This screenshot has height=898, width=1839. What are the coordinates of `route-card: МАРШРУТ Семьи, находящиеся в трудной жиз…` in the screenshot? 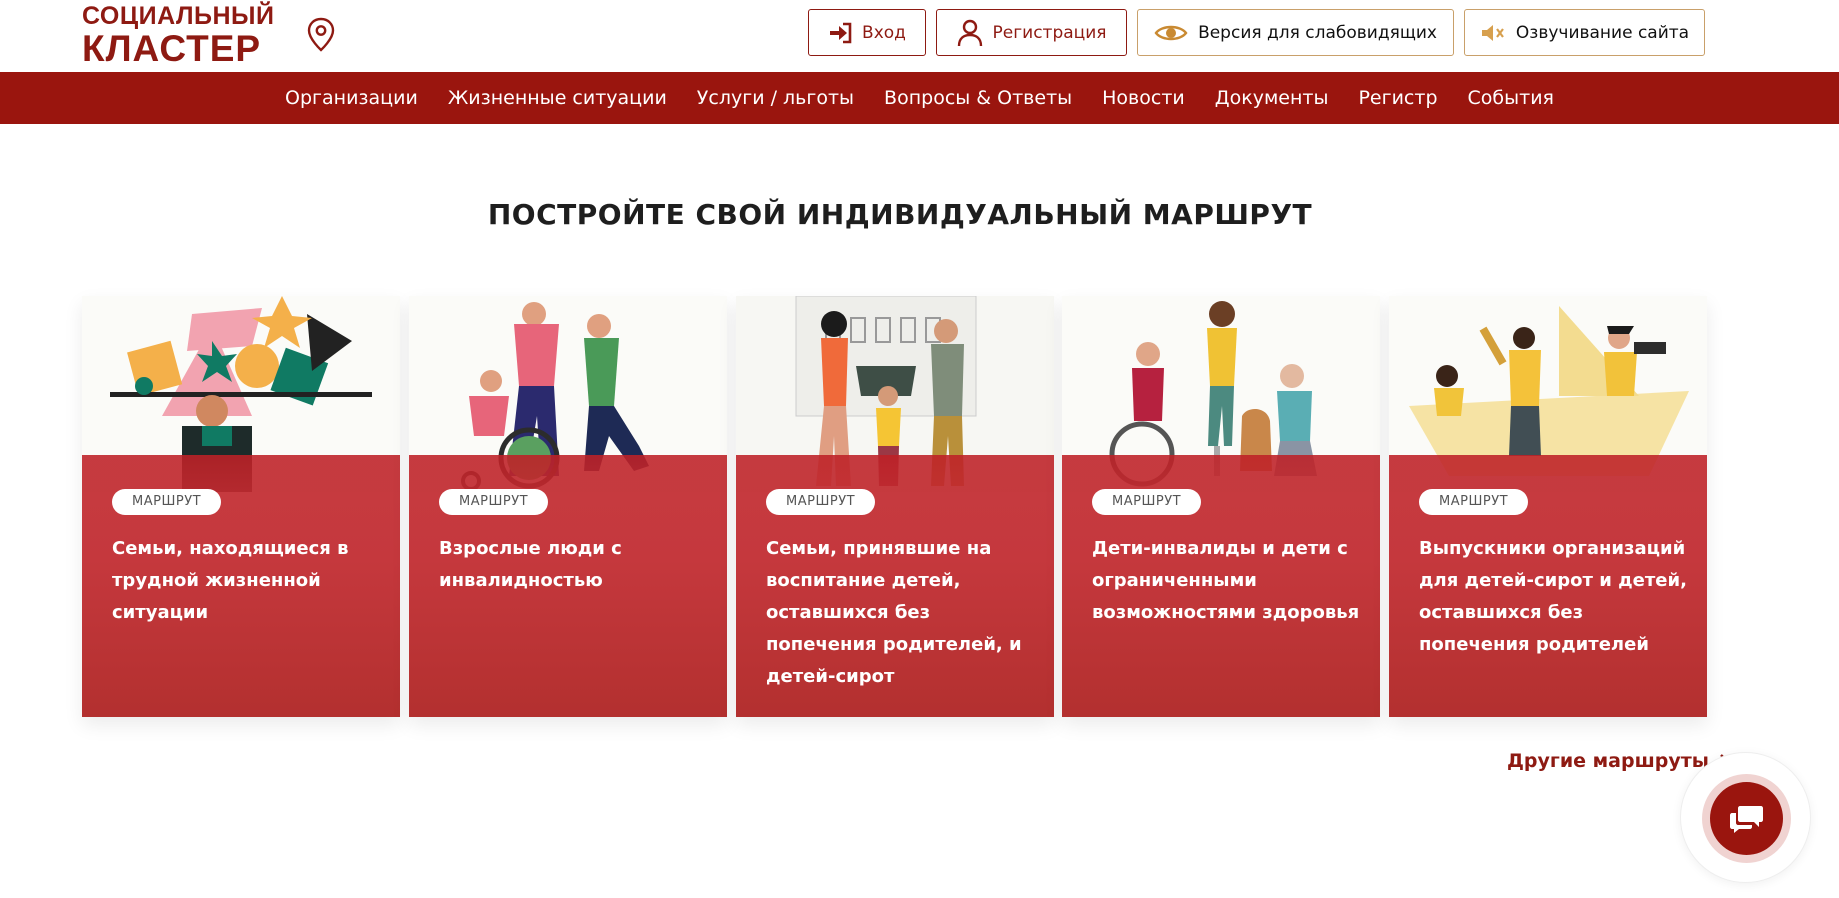 It's located at (241, 506).